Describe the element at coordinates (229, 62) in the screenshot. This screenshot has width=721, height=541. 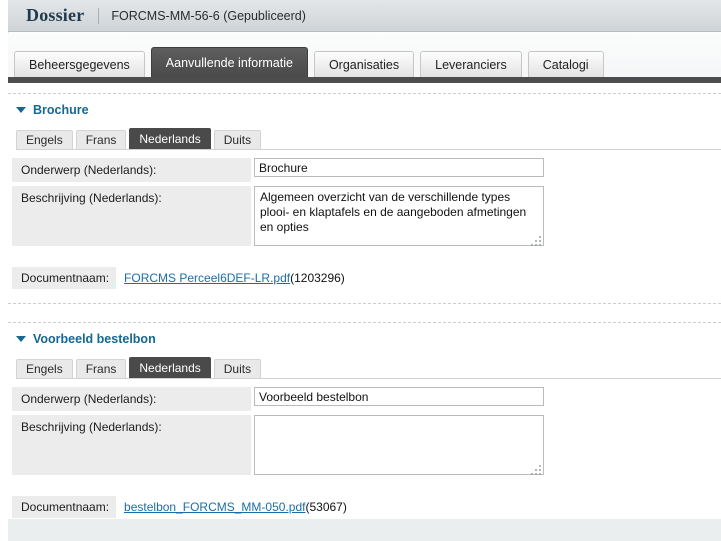
I see `tab-aanvullende-informatie: Aanvullende informatie` at that location.